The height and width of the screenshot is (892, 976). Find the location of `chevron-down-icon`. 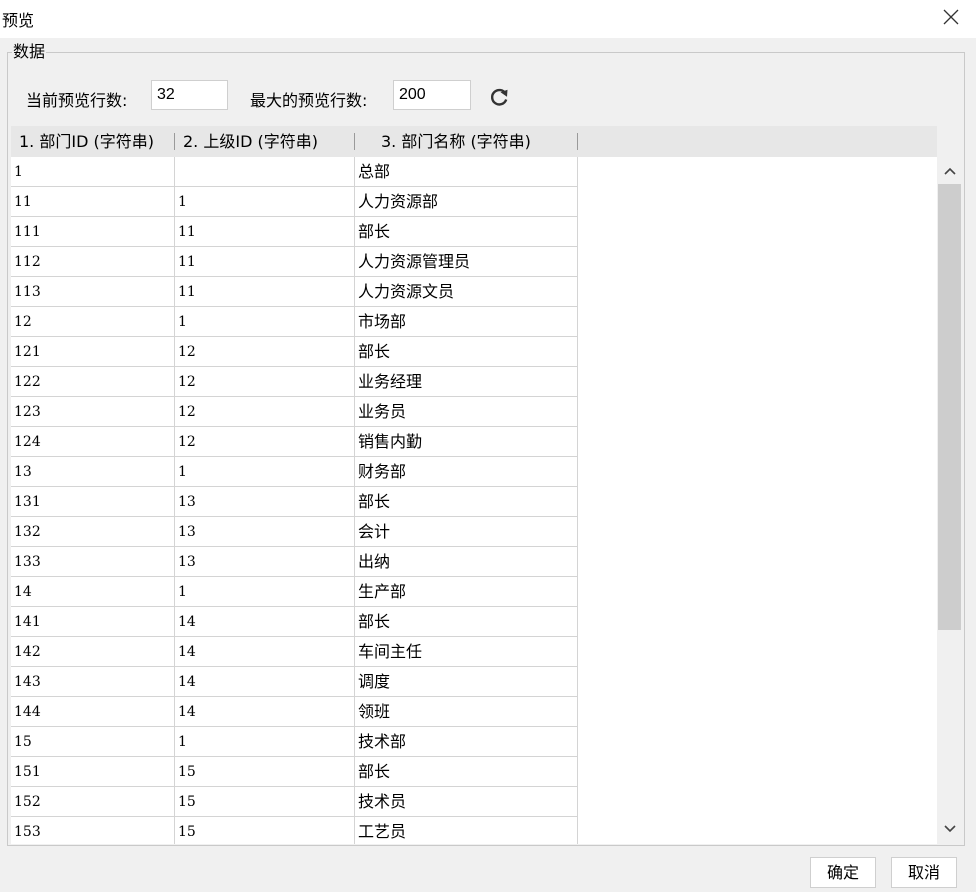

chevron-down-icon is located at coordinates (950, 829).